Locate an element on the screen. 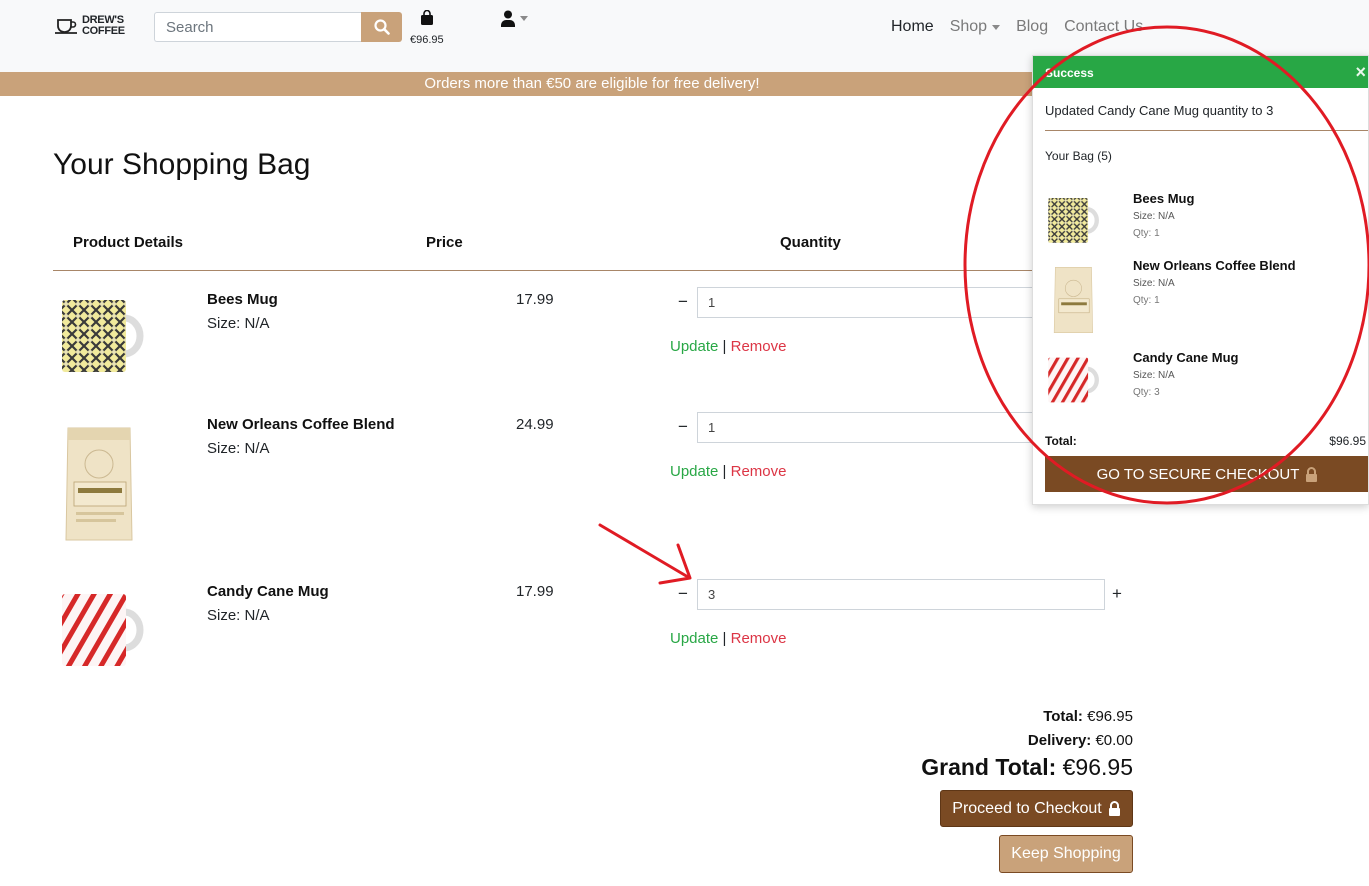 The image size is (1369, 886). table-divider is located at coordinates (593, 270).